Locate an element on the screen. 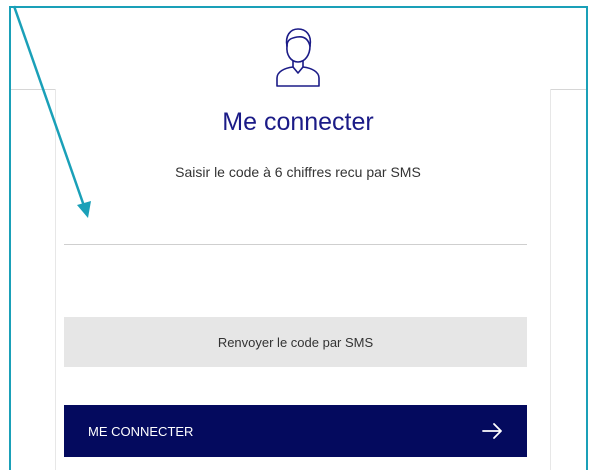 Image resolution: width=596 pixels, height=470 pixels. resend-sms-label: Renvoyer le code par SMS is located at coordinates (295, 342).